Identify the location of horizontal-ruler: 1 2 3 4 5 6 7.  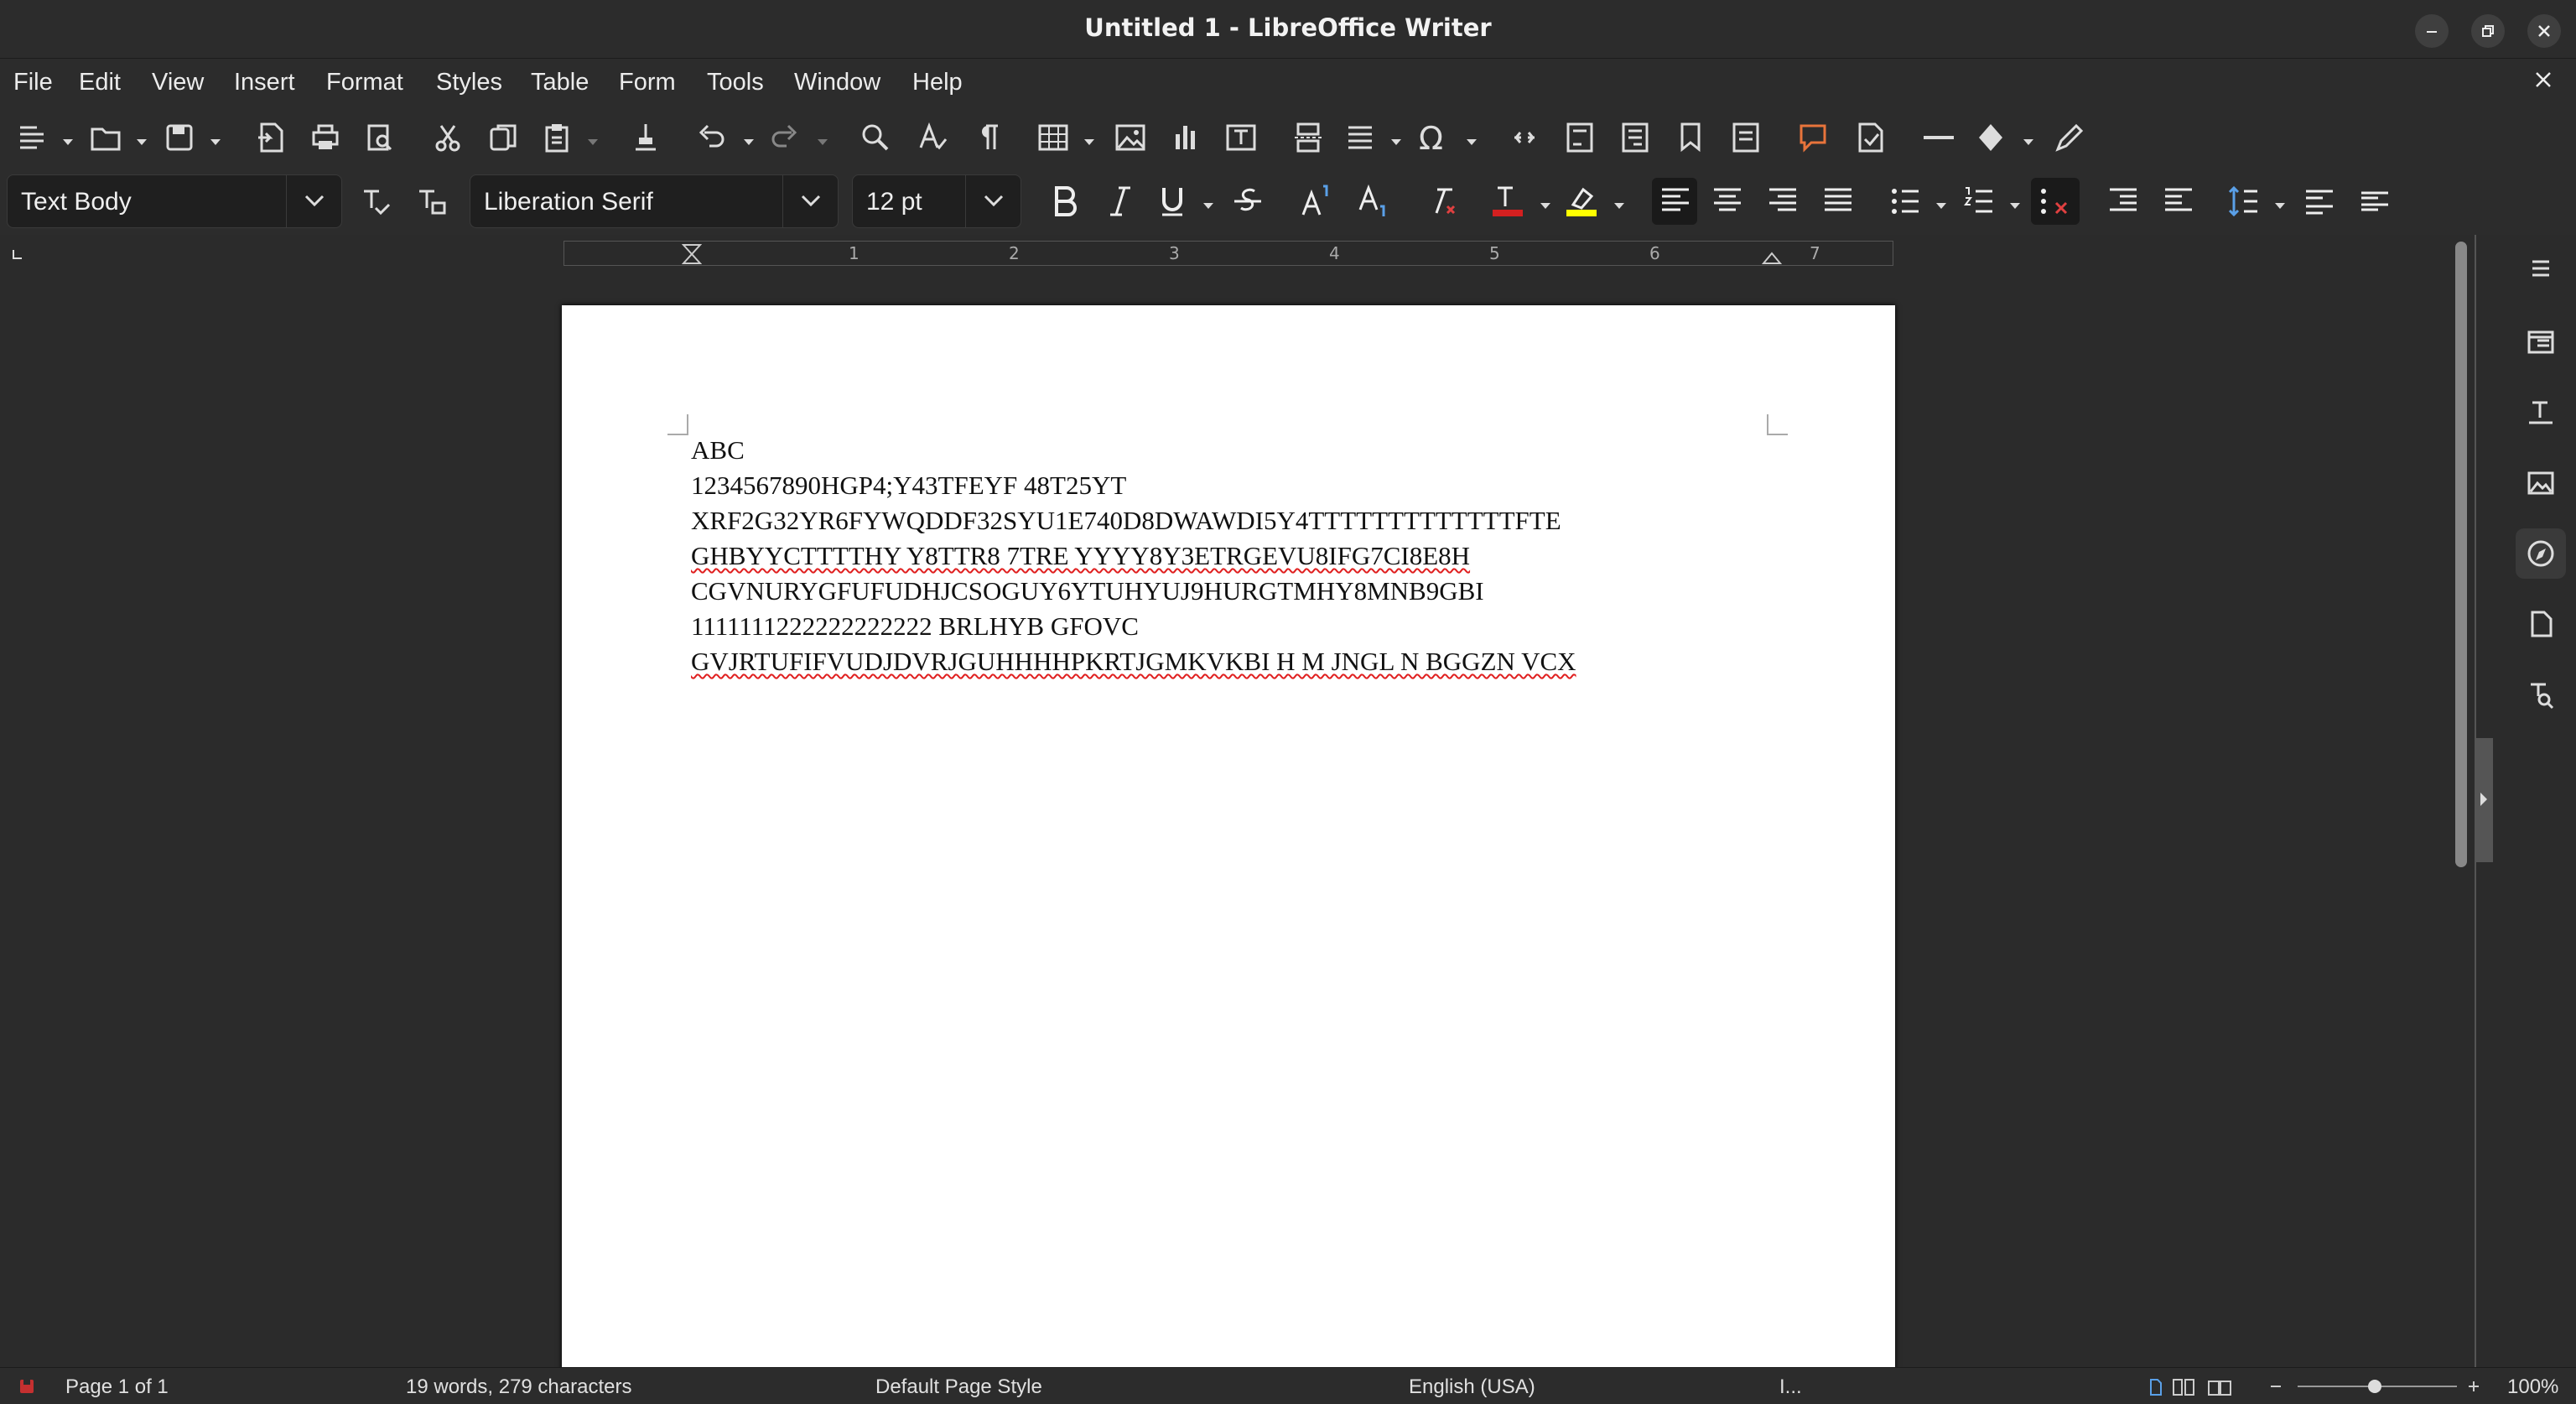
(1228, 253).